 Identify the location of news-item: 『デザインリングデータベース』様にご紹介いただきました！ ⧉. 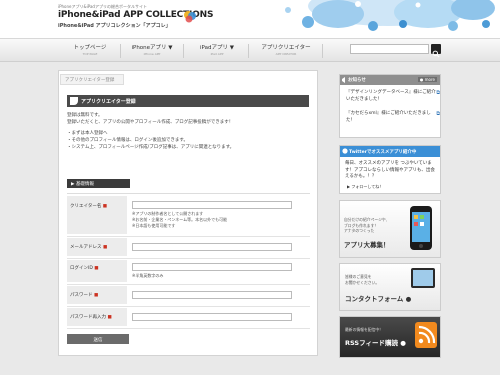
(393, 96).